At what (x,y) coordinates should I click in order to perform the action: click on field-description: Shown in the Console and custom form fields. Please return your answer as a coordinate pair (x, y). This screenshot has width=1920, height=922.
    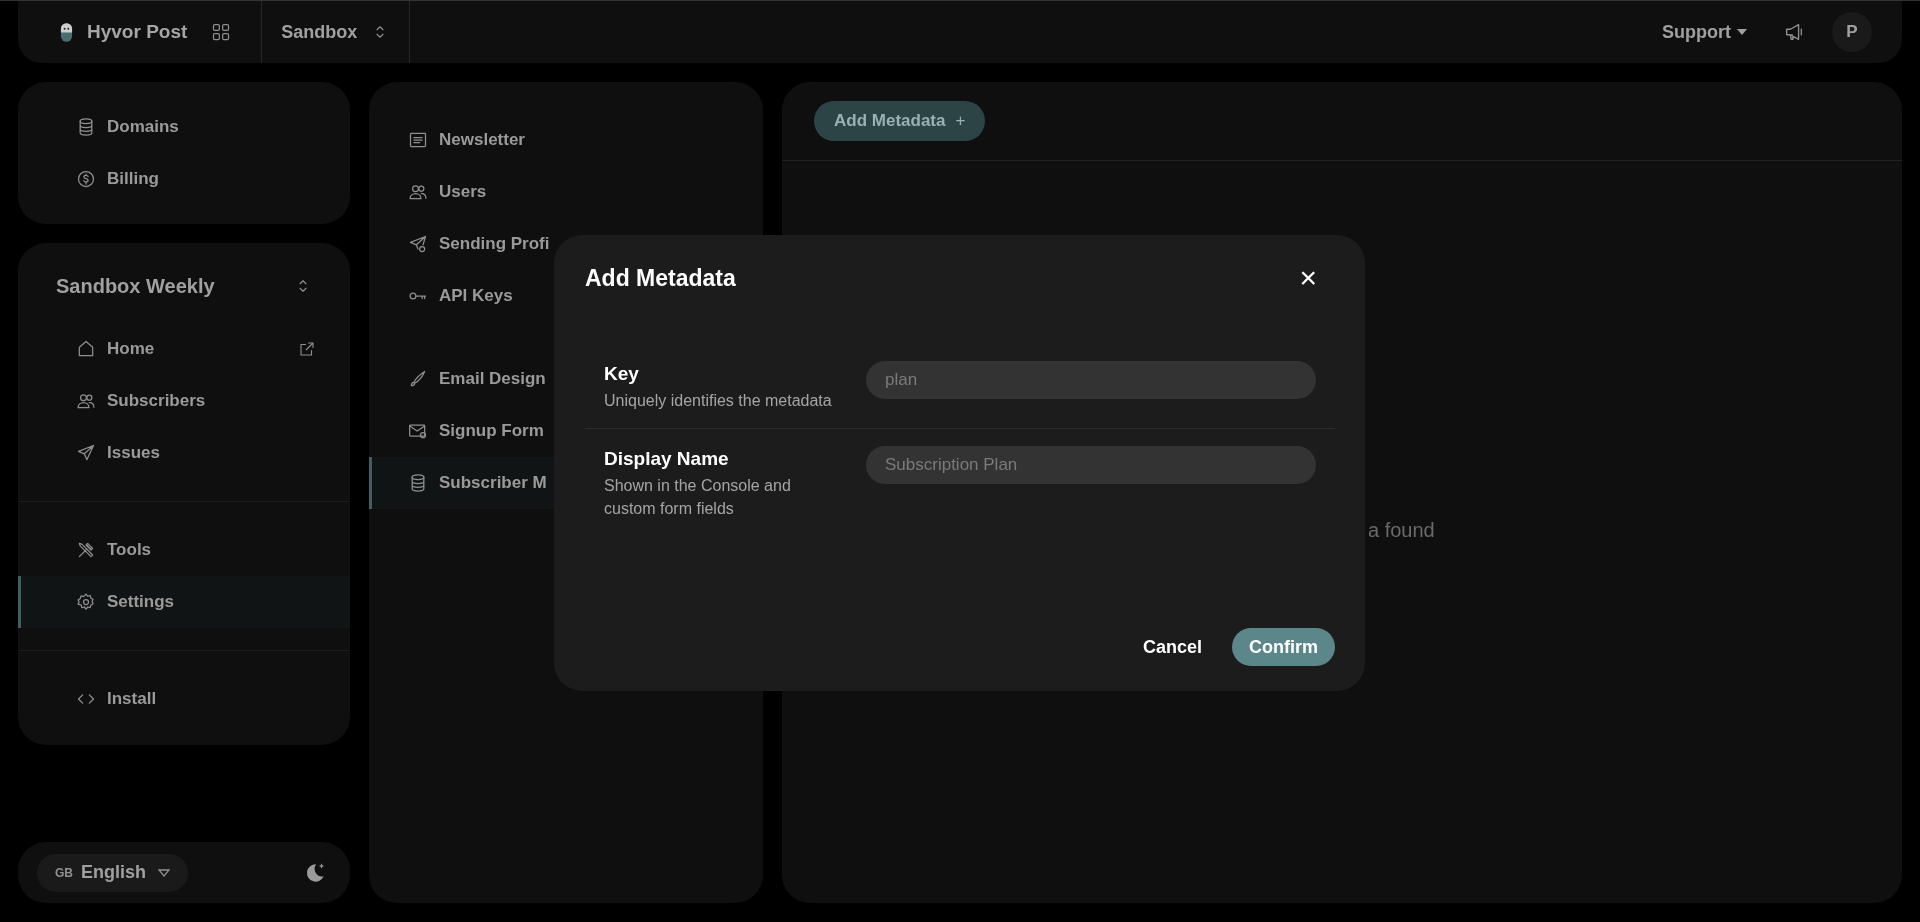
    Looking at the image, I should click on (698, 497).